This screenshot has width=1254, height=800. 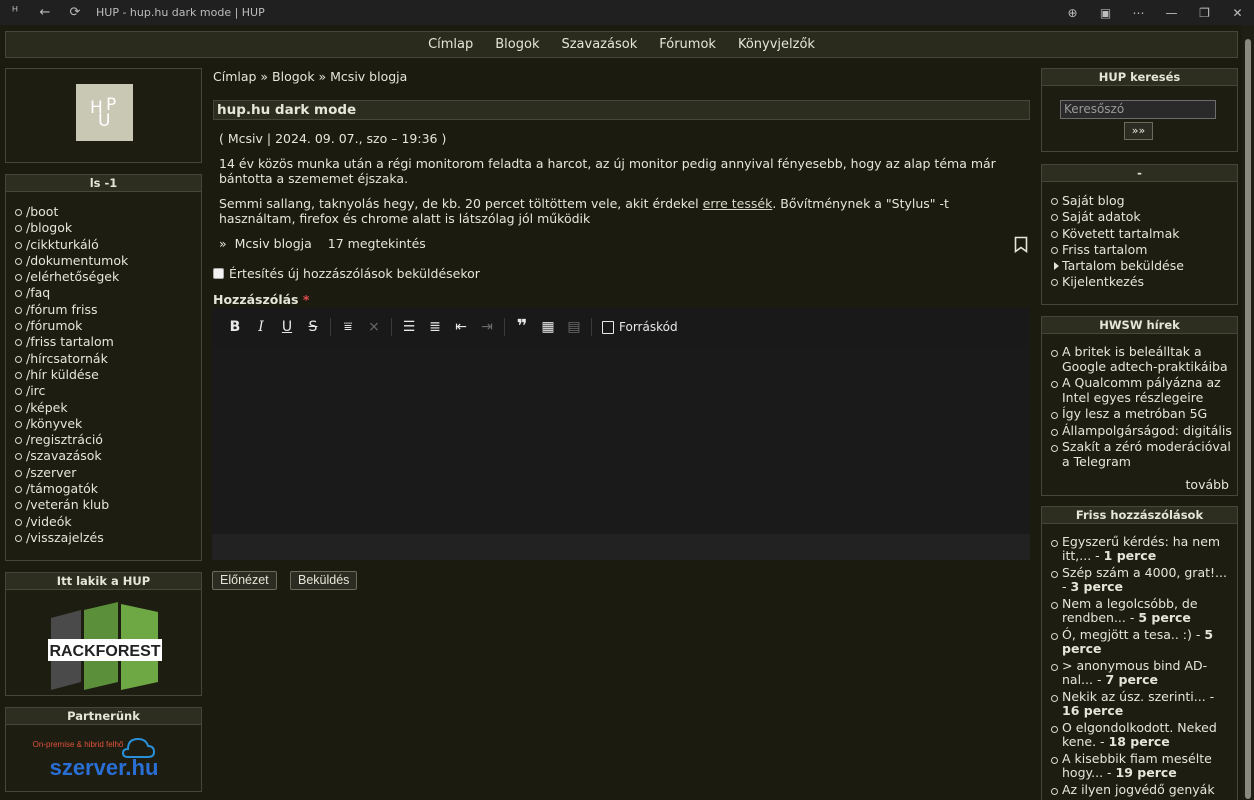 I want to click on nav-konyvjelzok: Könyvjelzők, so click(x=776, y=44).